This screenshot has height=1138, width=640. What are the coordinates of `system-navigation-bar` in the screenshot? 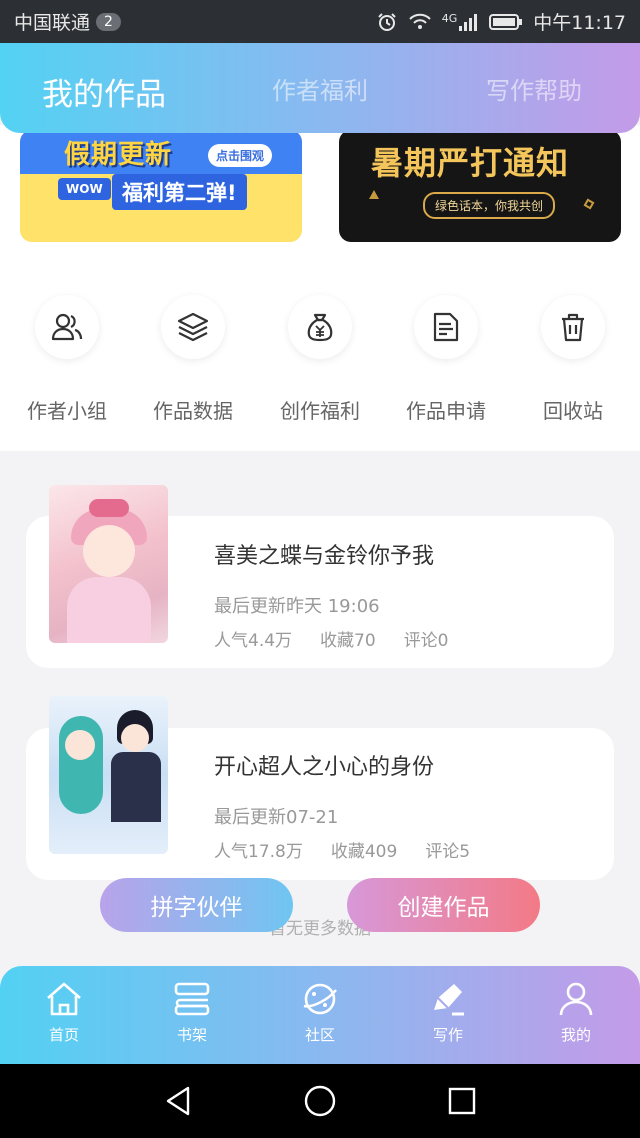 It's located at (320, 1101).